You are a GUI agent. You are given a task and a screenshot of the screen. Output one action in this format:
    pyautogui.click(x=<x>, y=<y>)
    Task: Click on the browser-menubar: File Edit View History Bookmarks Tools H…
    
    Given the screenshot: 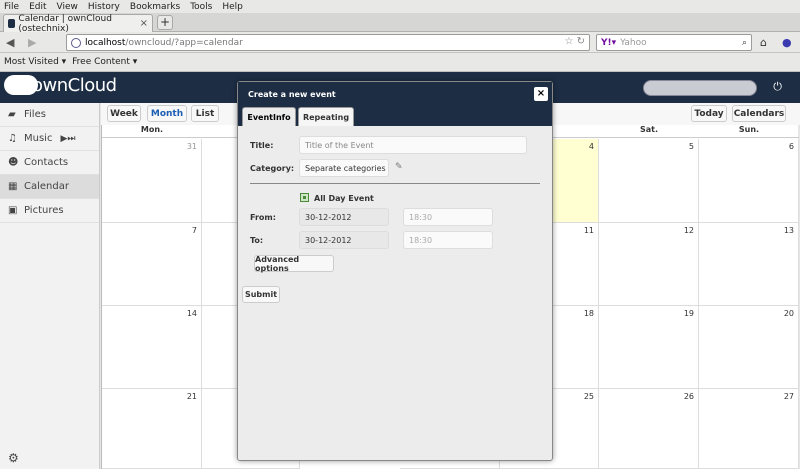 What is the action you would take?
    pyautogui.click(x=400, y=6)
    